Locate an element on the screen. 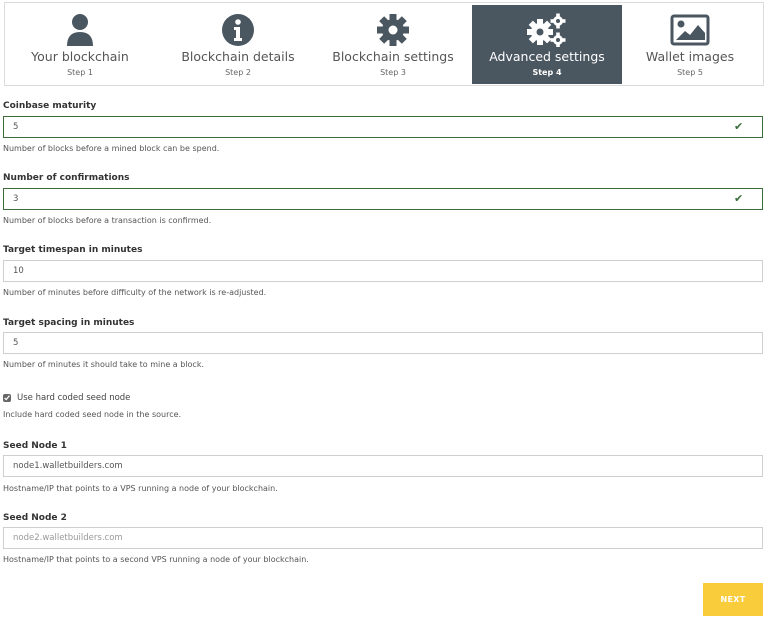 Image resolution: width=768 pixels, height=623 pixels. step-your-blockchain: Your blockchain Step 1 is located at coordinates (80, 44).